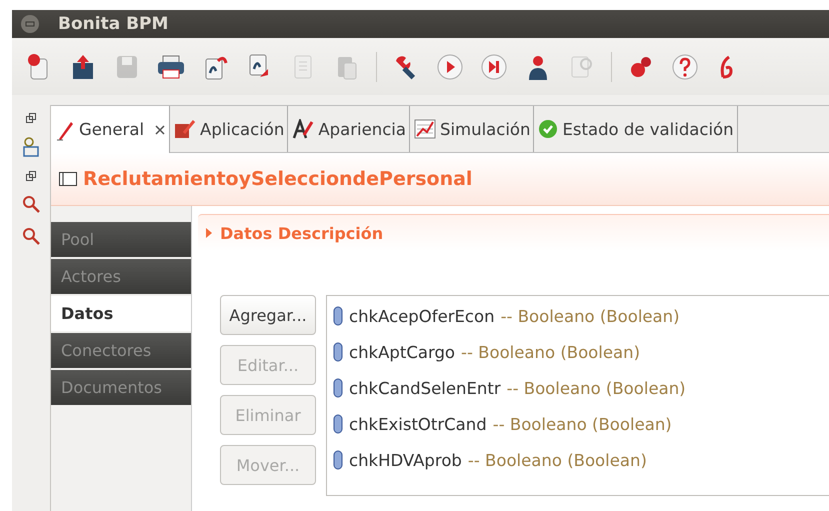  I want to click on check-circle-icon, so click(548, 129).